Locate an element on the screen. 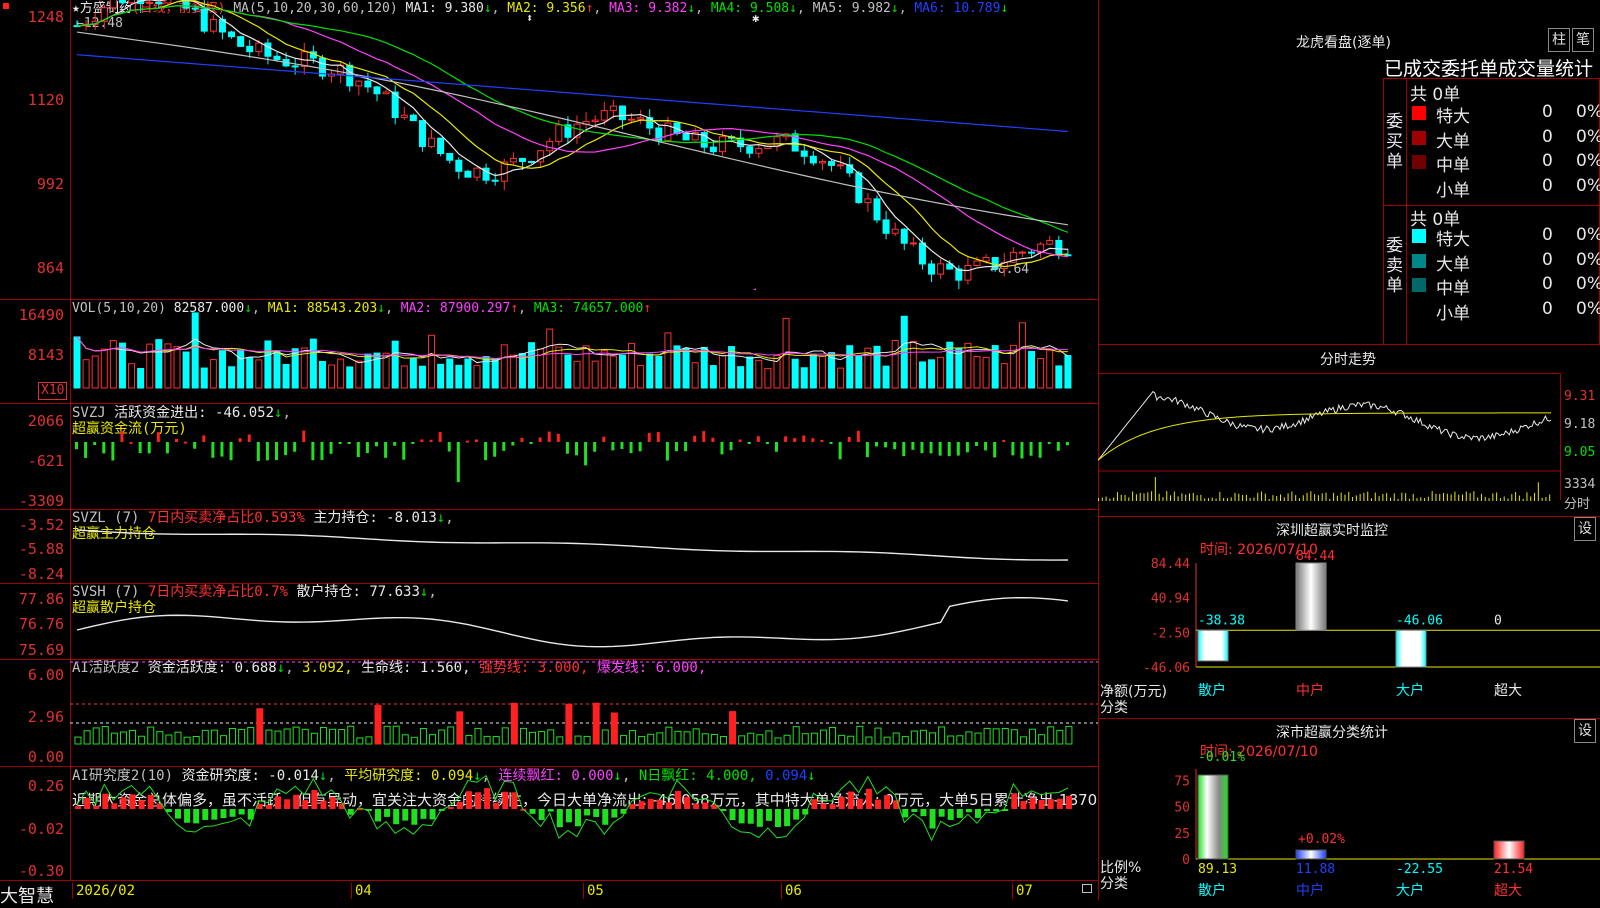 This screenshot has height=908, width=1600. row-label: 特大 is located at coordinates (1453, 240).